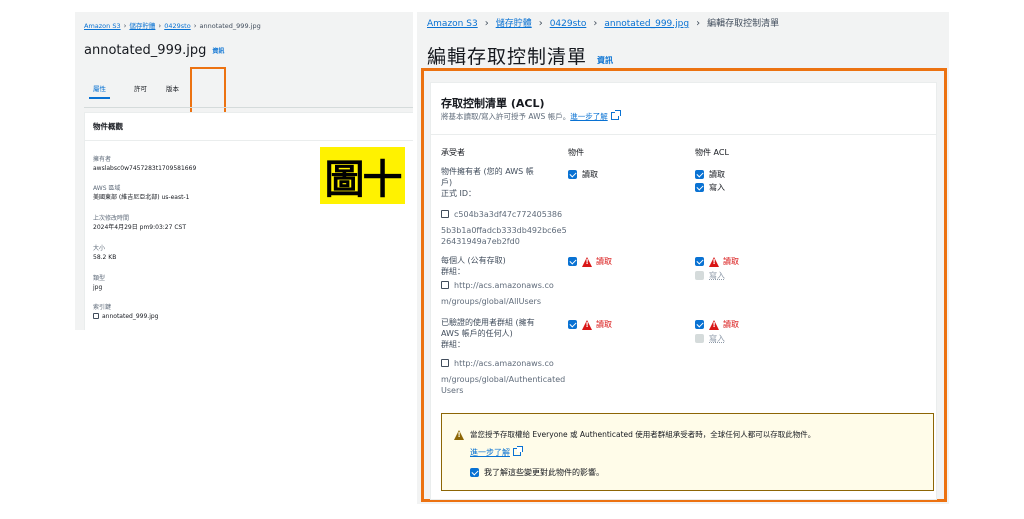  What do you see at coordinates (717, 261) in the screenshot?
I see `checkbox-everyone-acl-read: 讀取` at bounding box center [717, 261].